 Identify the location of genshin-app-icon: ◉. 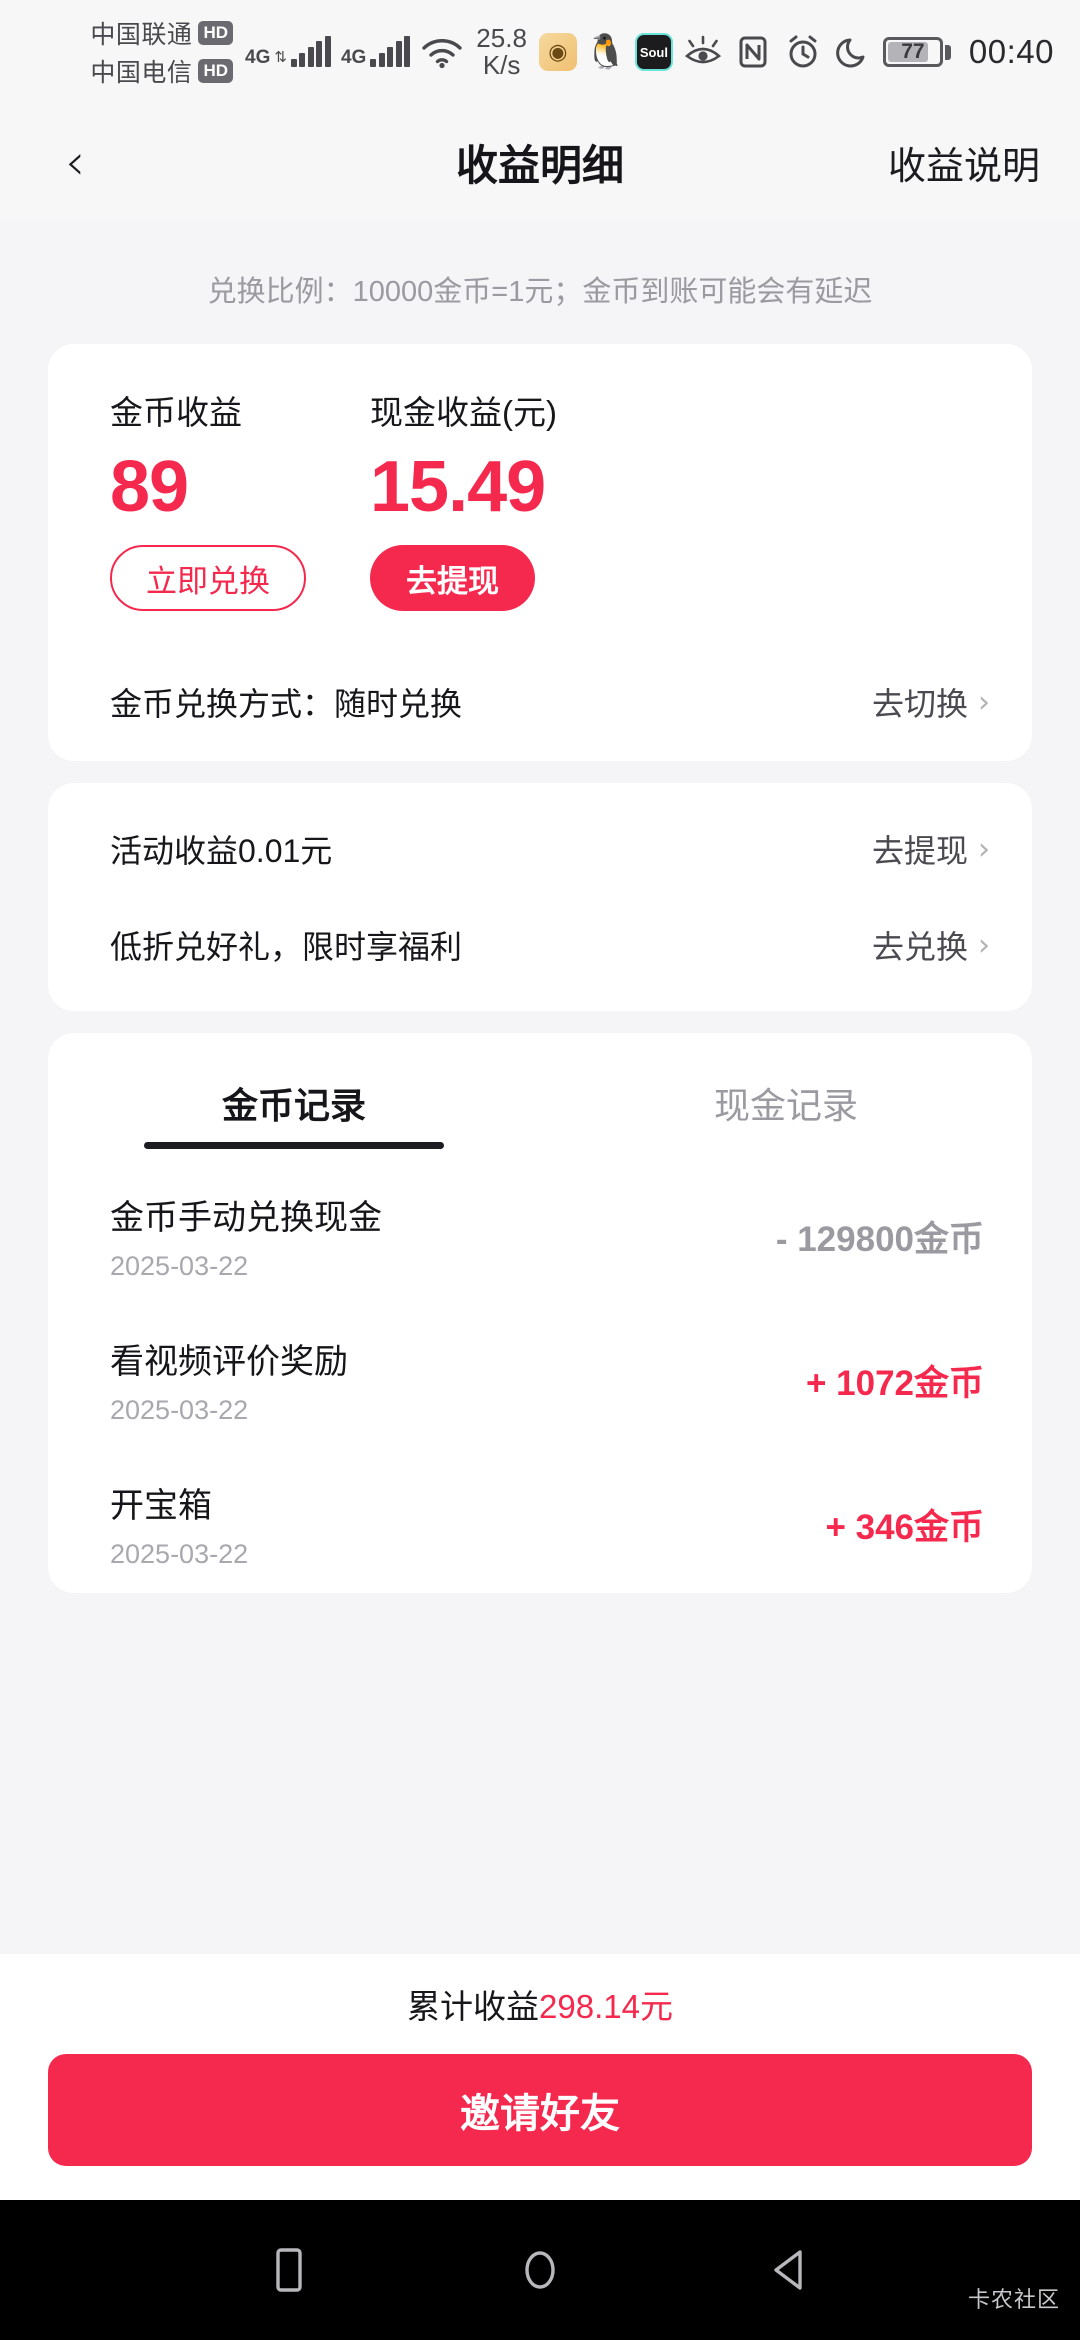
(557, 52).